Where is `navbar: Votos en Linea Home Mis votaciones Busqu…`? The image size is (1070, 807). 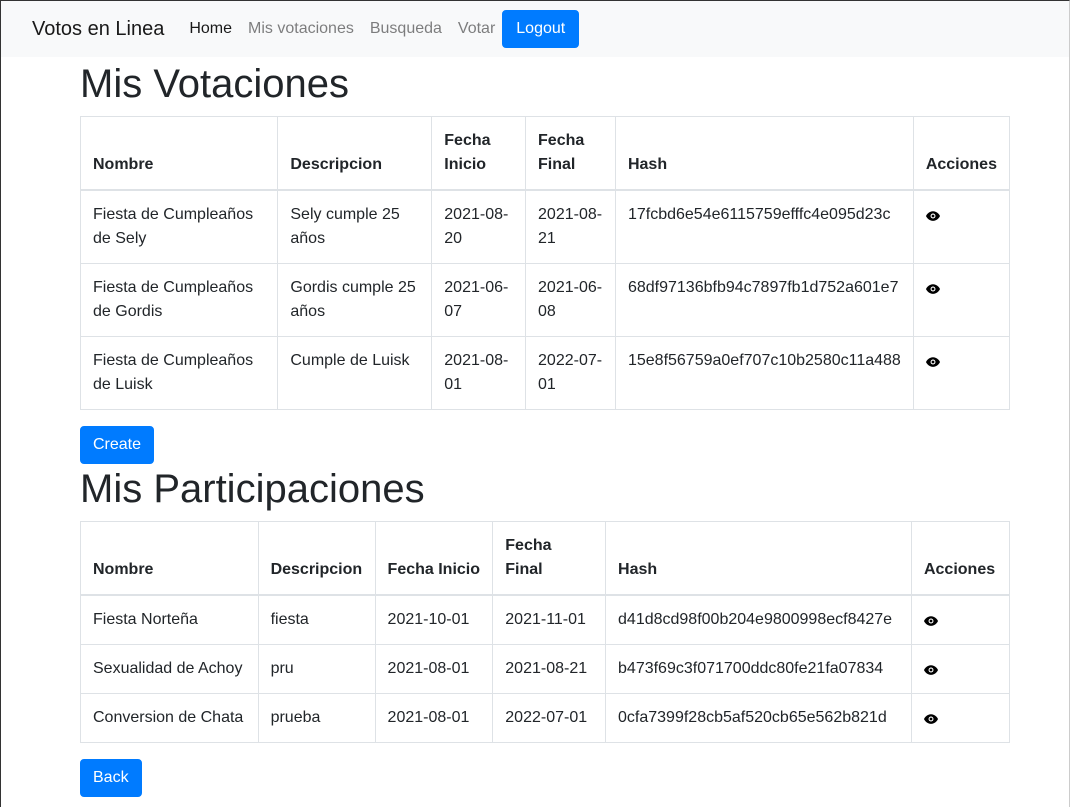 navbar: Votos en Linea Home Mis votaciones Busqu… is located at coordinates (535, 29).